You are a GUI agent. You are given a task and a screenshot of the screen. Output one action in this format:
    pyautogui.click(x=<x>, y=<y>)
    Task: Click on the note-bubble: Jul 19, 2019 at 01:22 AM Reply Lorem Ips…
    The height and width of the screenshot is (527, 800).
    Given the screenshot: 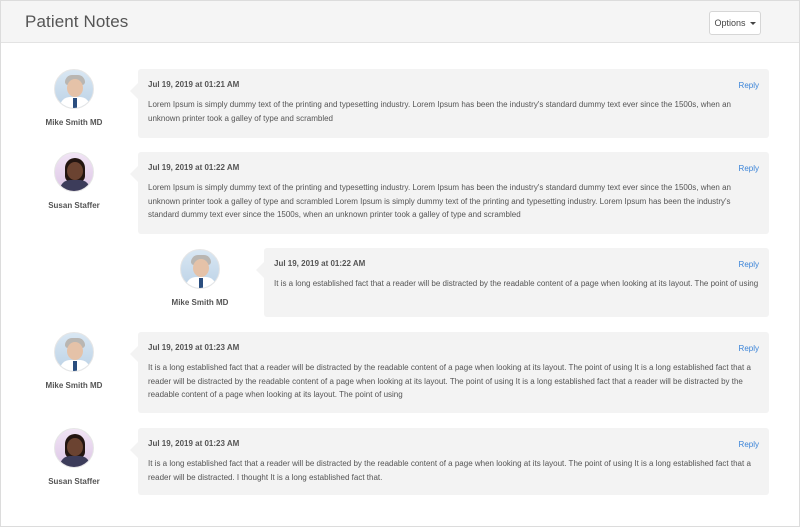 What is the action you would take?
    pyautogui.click(x=449, y=193)
    